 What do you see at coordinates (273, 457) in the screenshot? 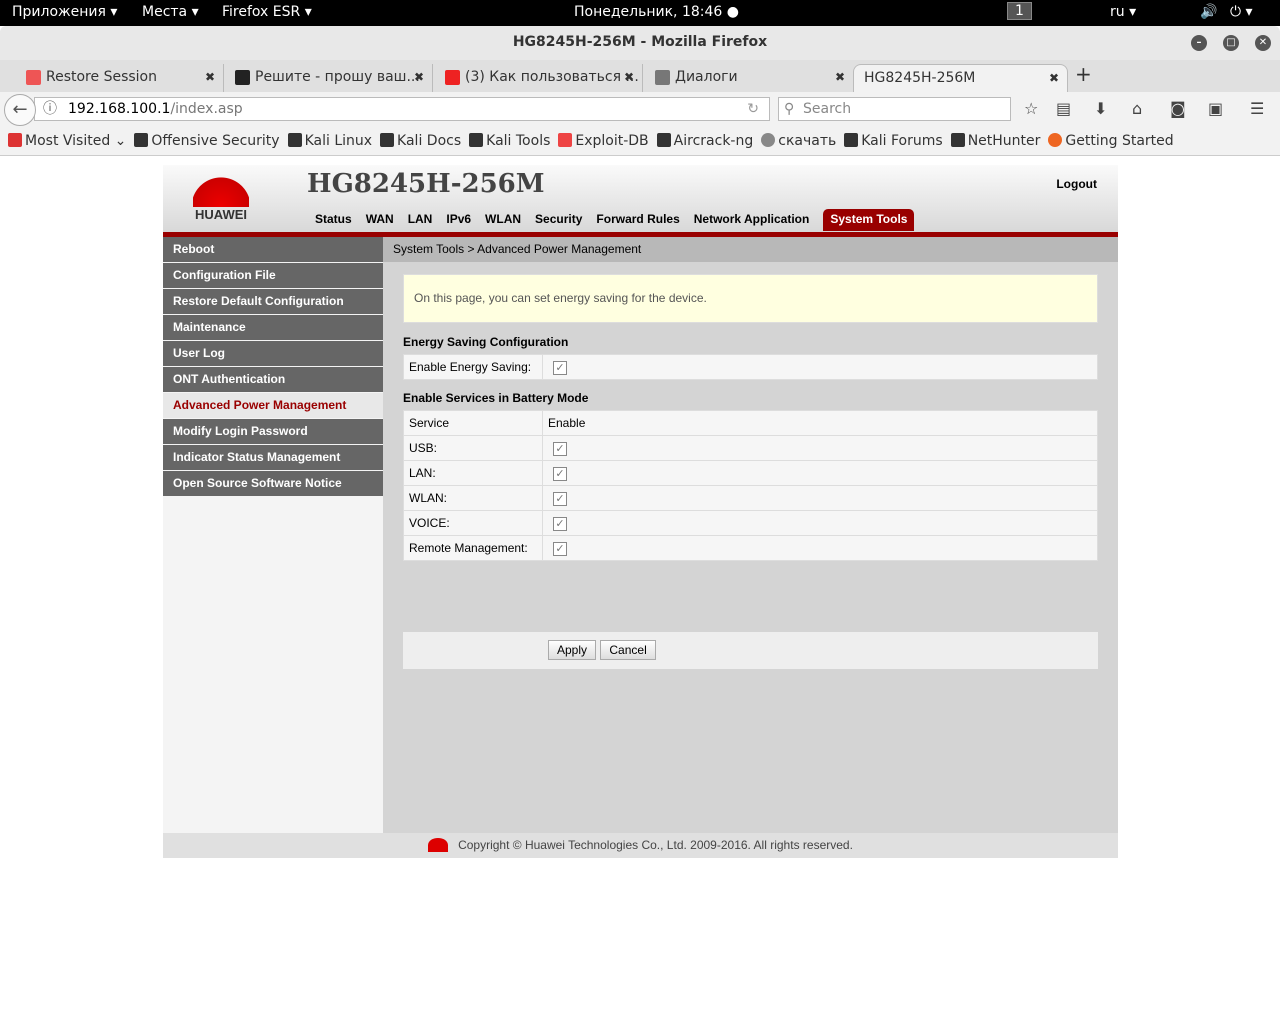
I see `sidebar-item-indicator-status: Indicator Status Management` at bounding box center [273, 457].